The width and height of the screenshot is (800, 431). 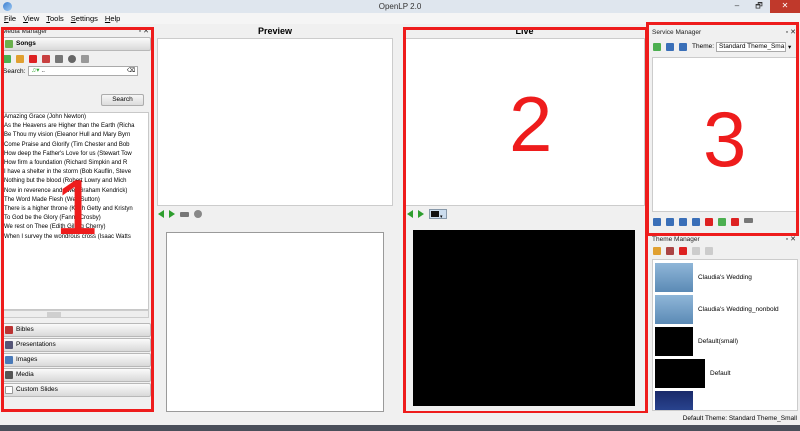 I want to click on menu-settings: Settings, so click(x=84, y=18).